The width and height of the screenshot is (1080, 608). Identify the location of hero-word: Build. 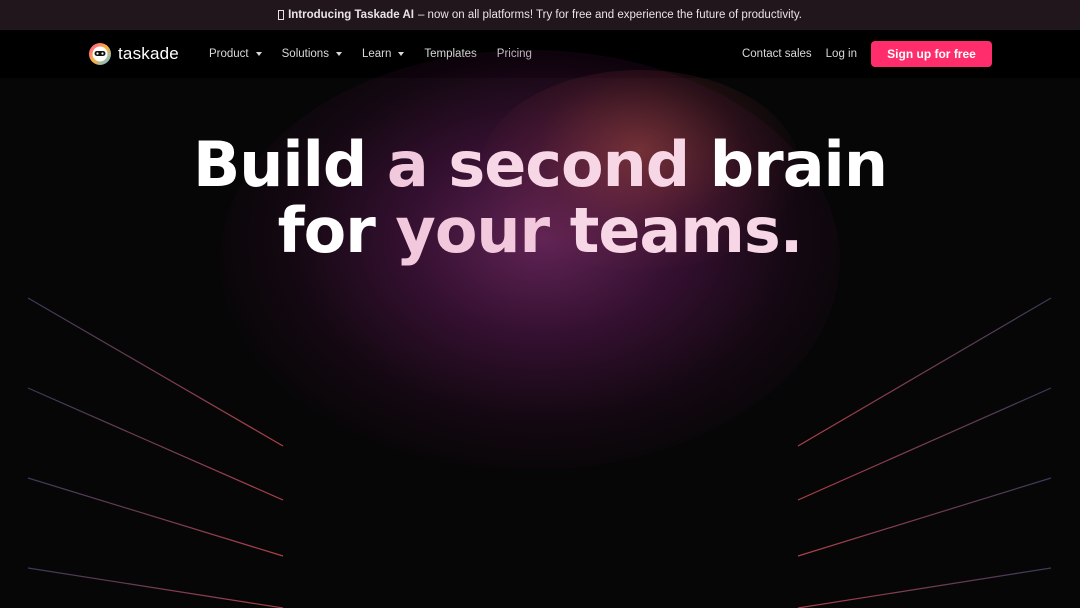
(280, 164).